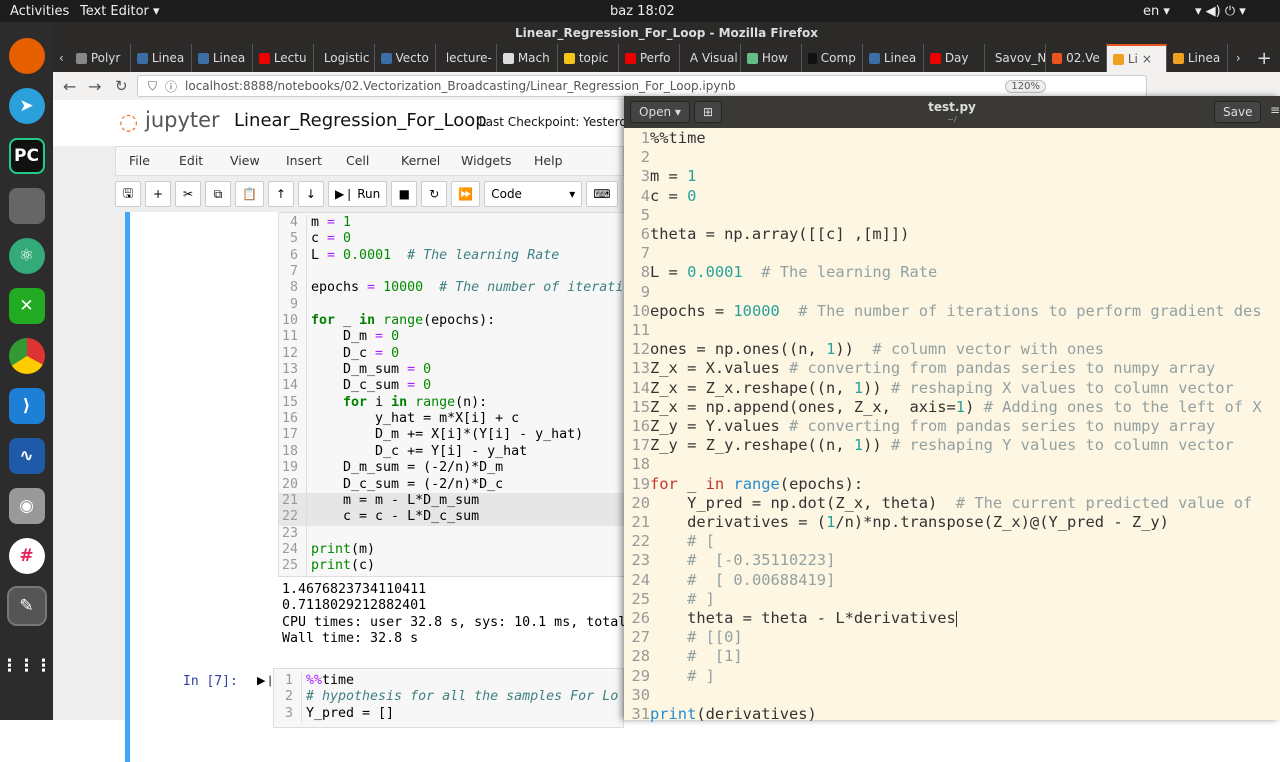 This screenshot has height=762, width=1280. What do you see at coordinates (660, 112) in the screenshot?
I see `open-button: Open ▾` at bounding box center [660, 112].